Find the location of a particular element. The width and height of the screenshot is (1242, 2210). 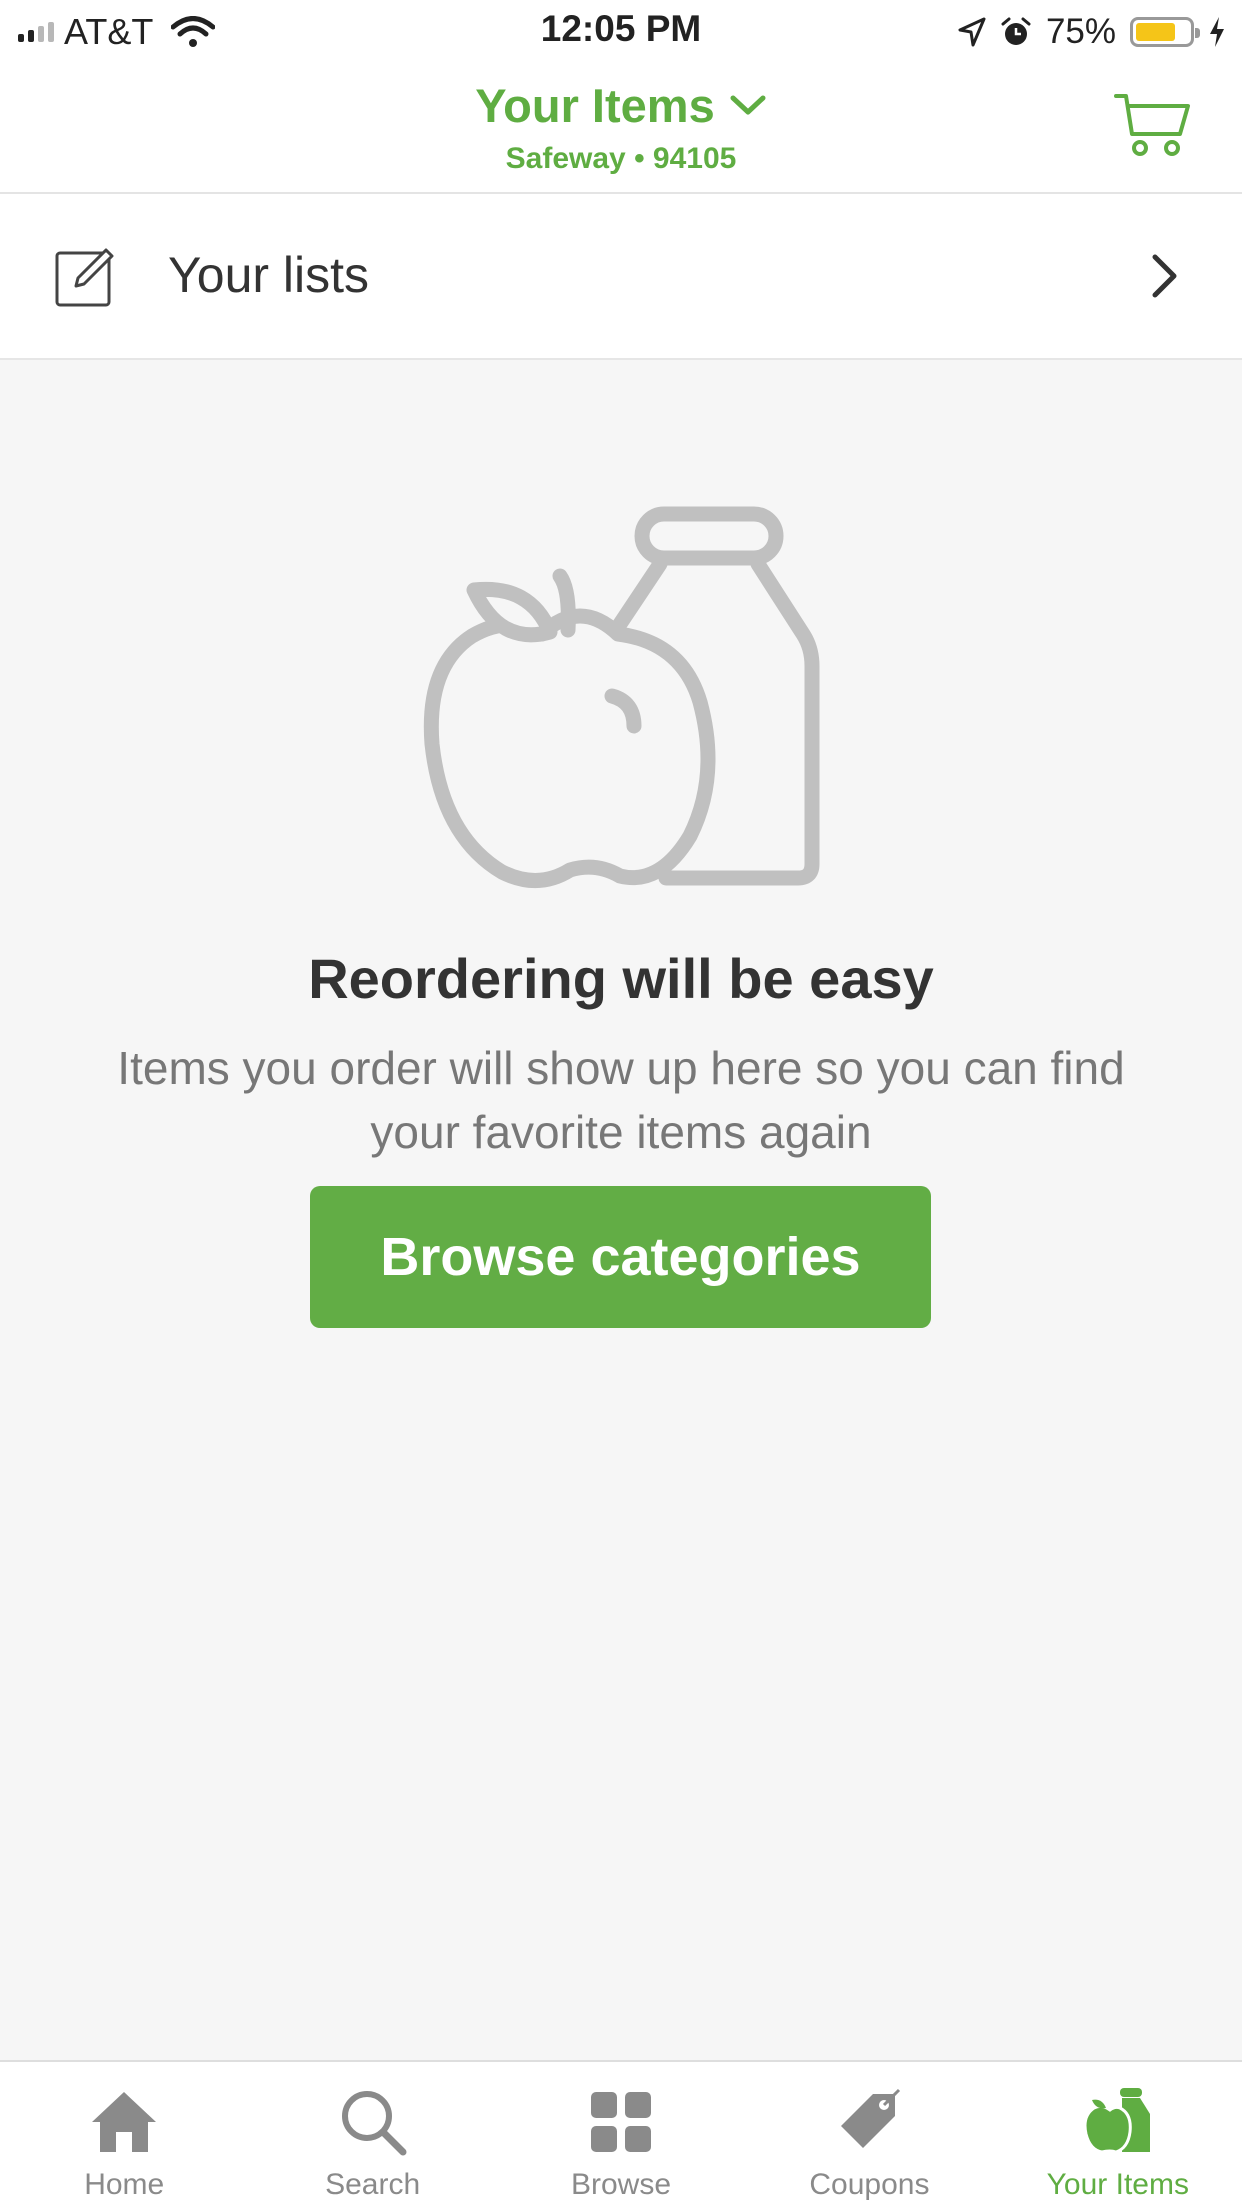

tab-label: Your Items is located at coordinates (1117, 2184).